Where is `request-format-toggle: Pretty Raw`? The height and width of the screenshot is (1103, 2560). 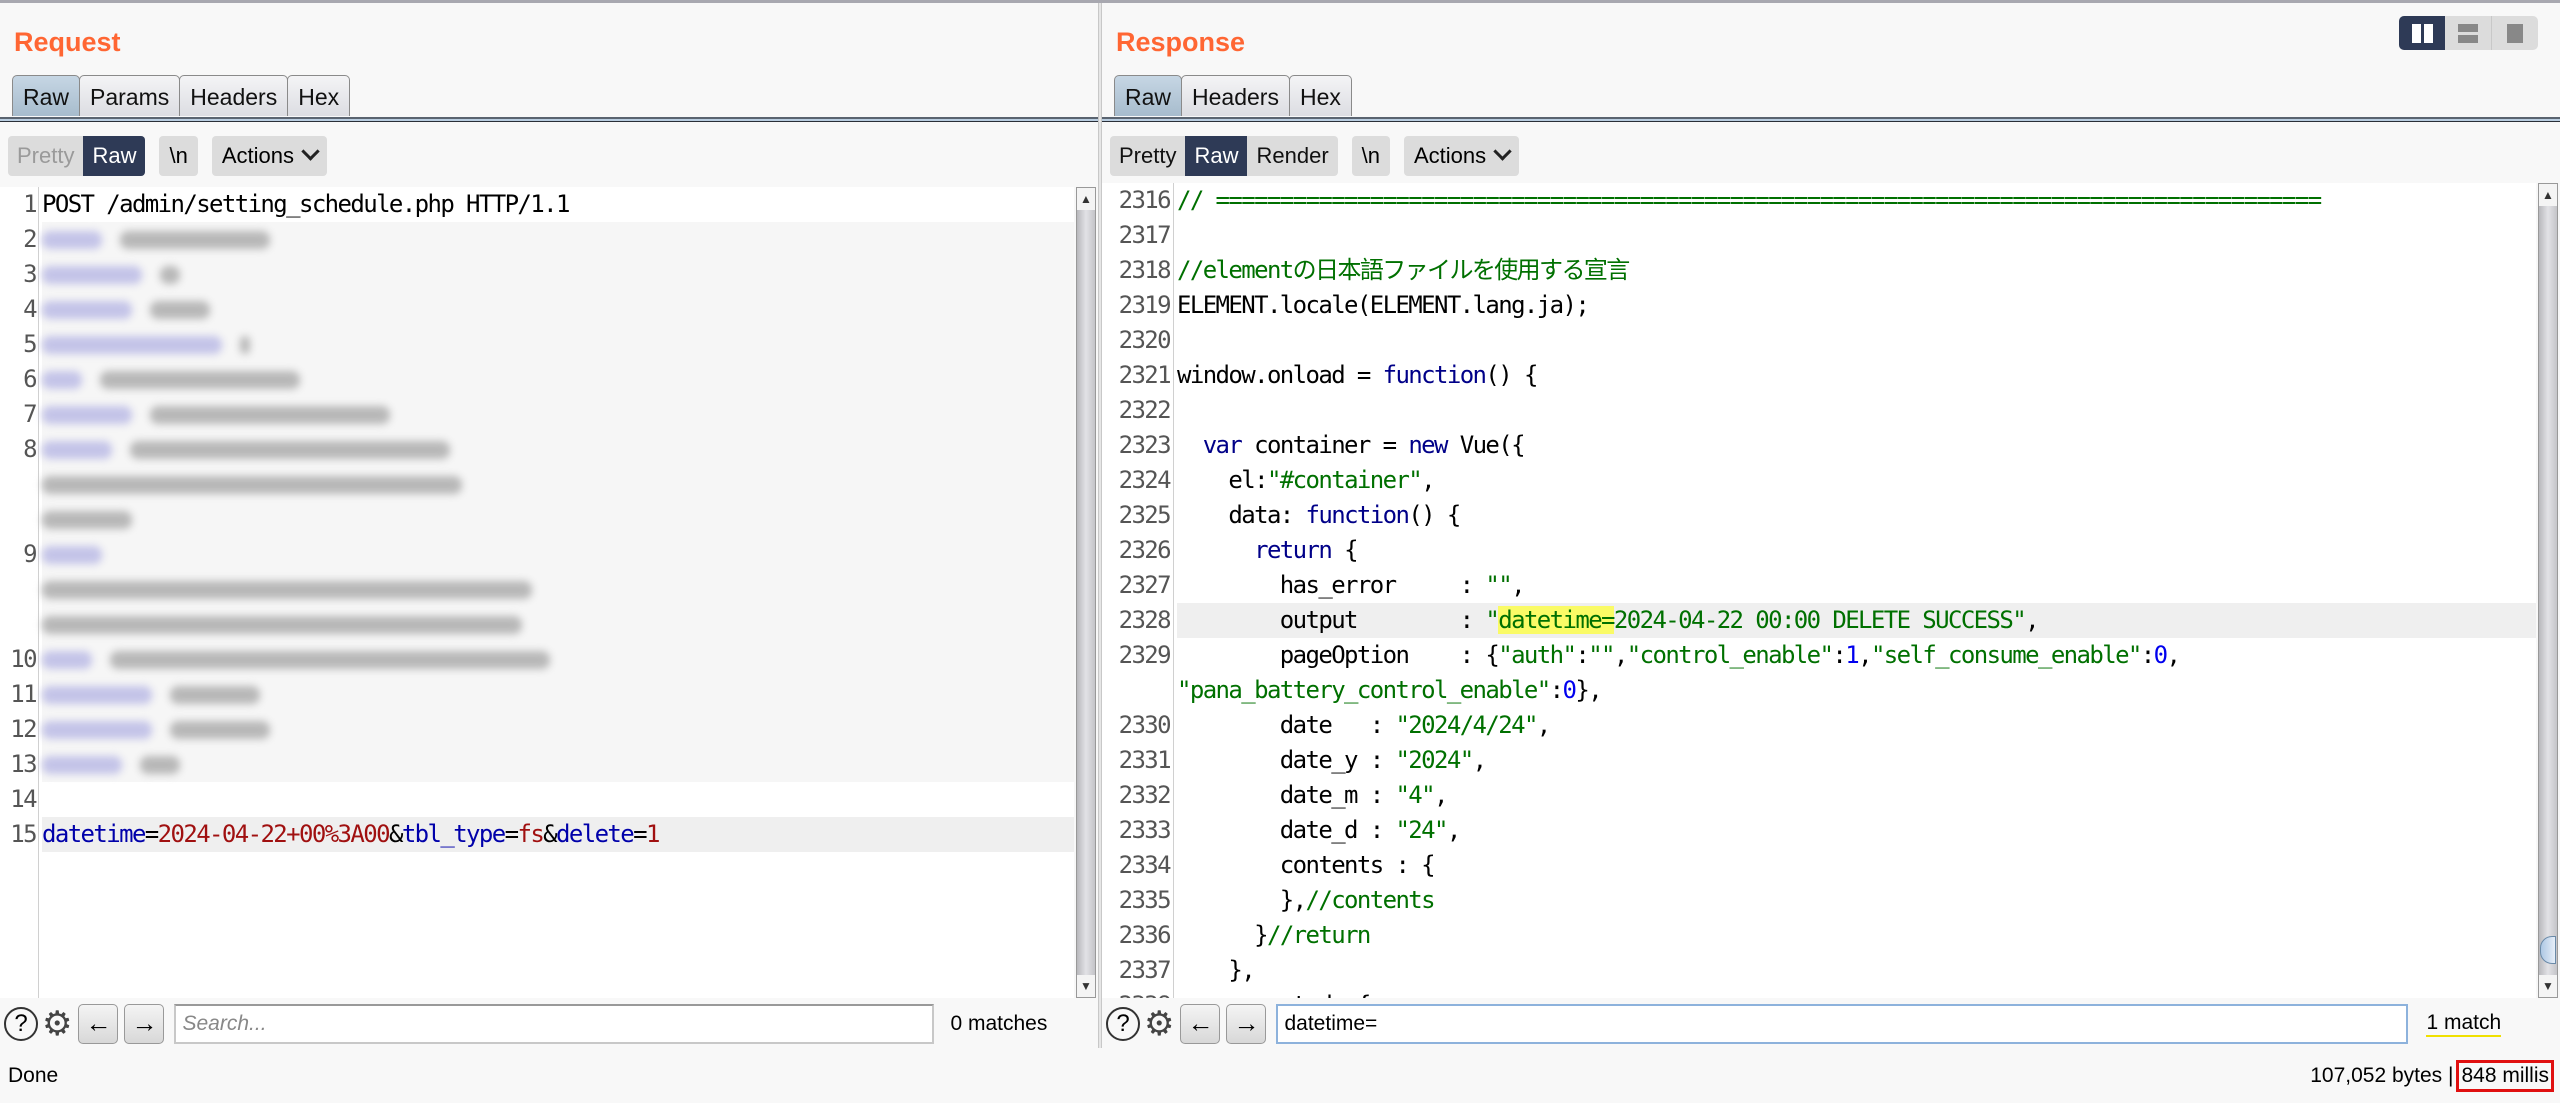
request-format-toggle: Pretty Raw is located at coordinates (77, 156).